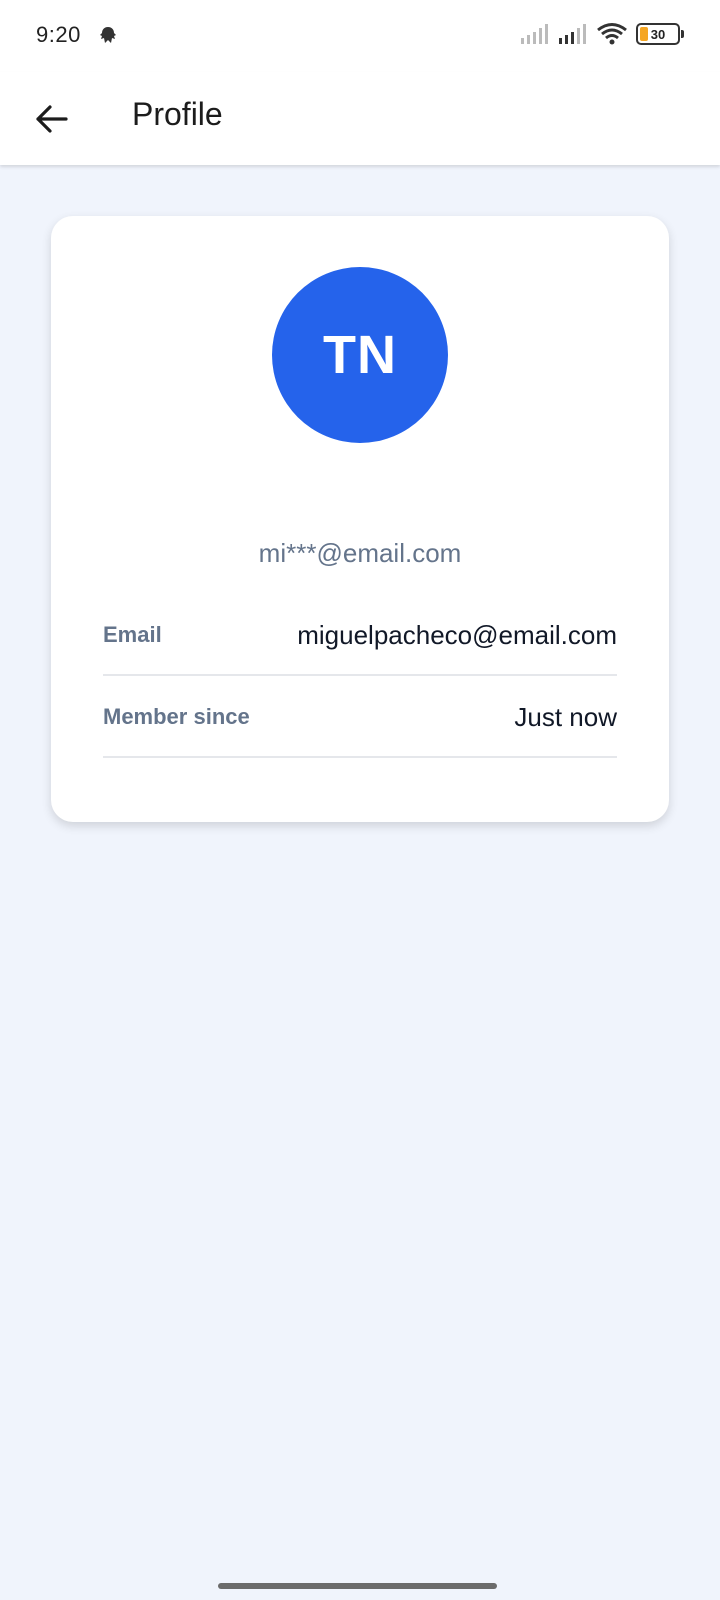 This screenshot has height=1600, width=720. I want to click on info-row-member-since: Member since Just now, so click(360, 717).